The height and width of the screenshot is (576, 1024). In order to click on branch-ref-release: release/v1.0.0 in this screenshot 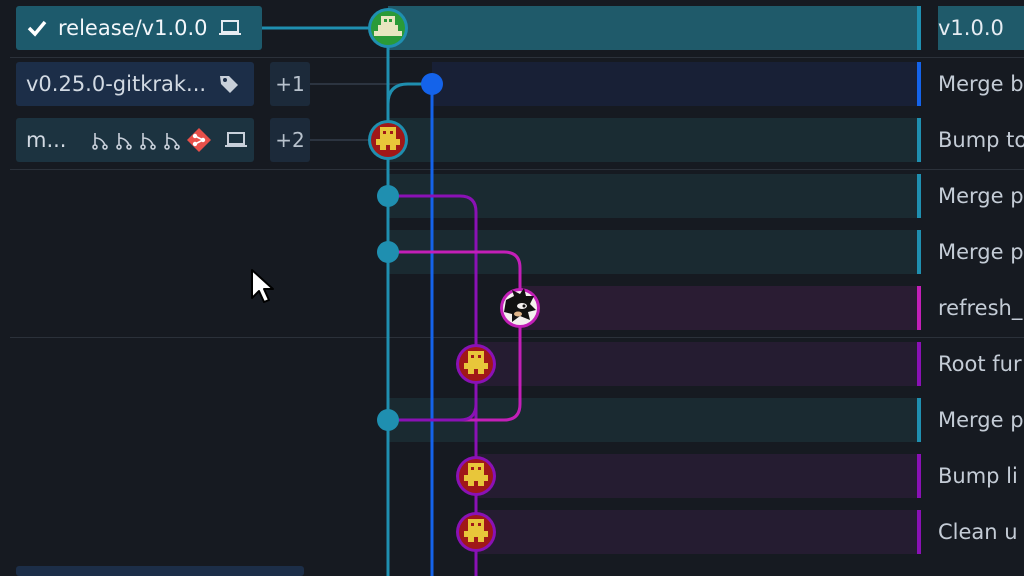, I will do `click(139, 28)`.